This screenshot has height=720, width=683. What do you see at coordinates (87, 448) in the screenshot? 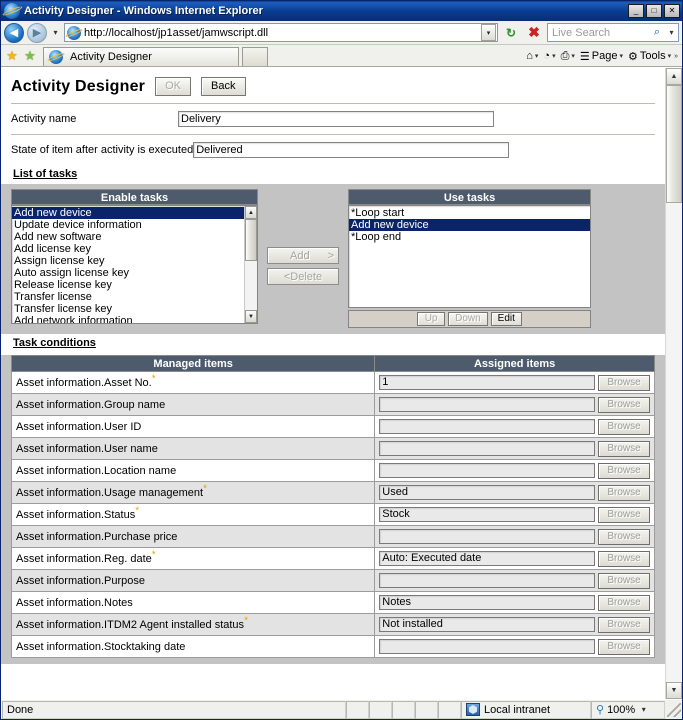
I see `managed-item-label: Asset information.User name` at bounding box center [87, 448].